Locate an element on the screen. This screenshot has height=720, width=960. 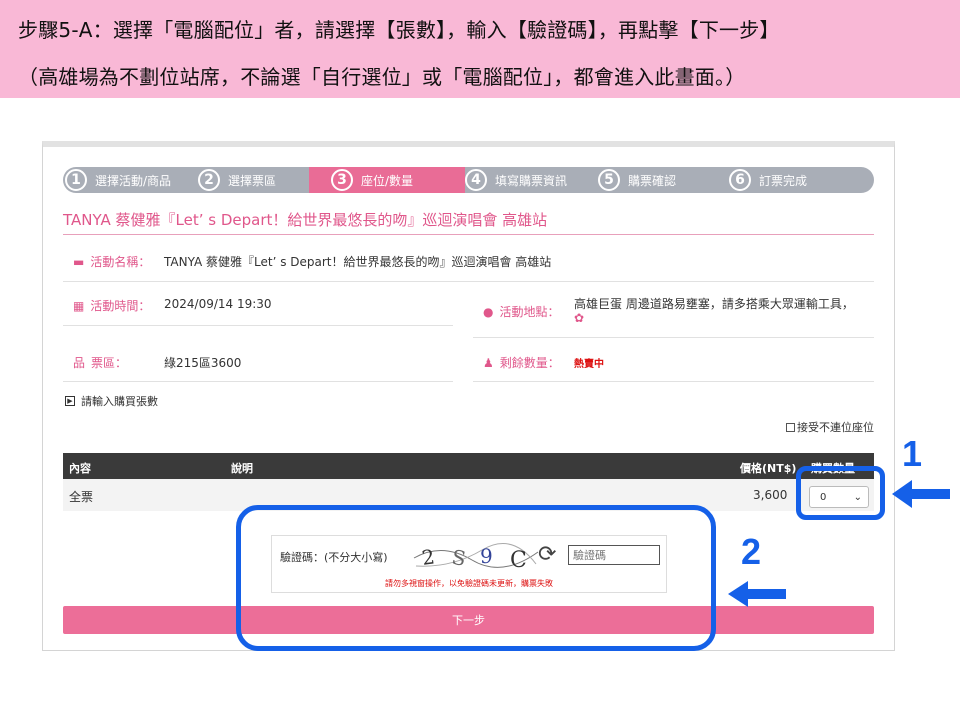
col-price: 價格(NT$) is located at coordinates (768, 468).